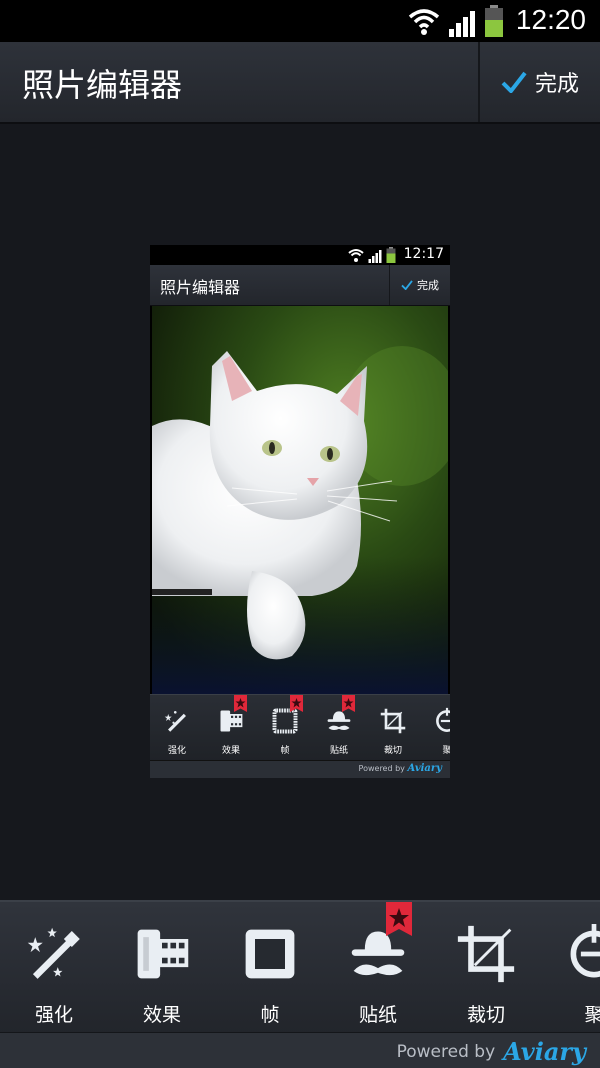 The width and height of the screenshot is (600, 1068). What do you see at coordinates (556, 84) in the screenshot?
I see `done-label: 完成` at bounding box center [556, 84].